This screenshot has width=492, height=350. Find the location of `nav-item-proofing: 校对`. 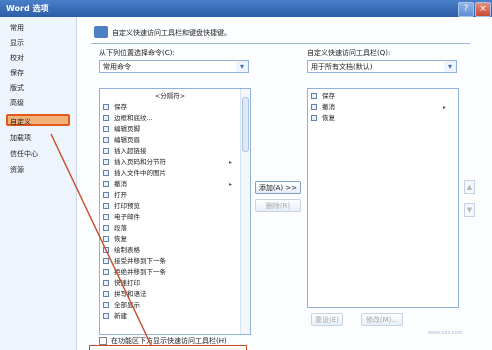

nav-item-proofing: 校对 is located at coordinates (40, 58).